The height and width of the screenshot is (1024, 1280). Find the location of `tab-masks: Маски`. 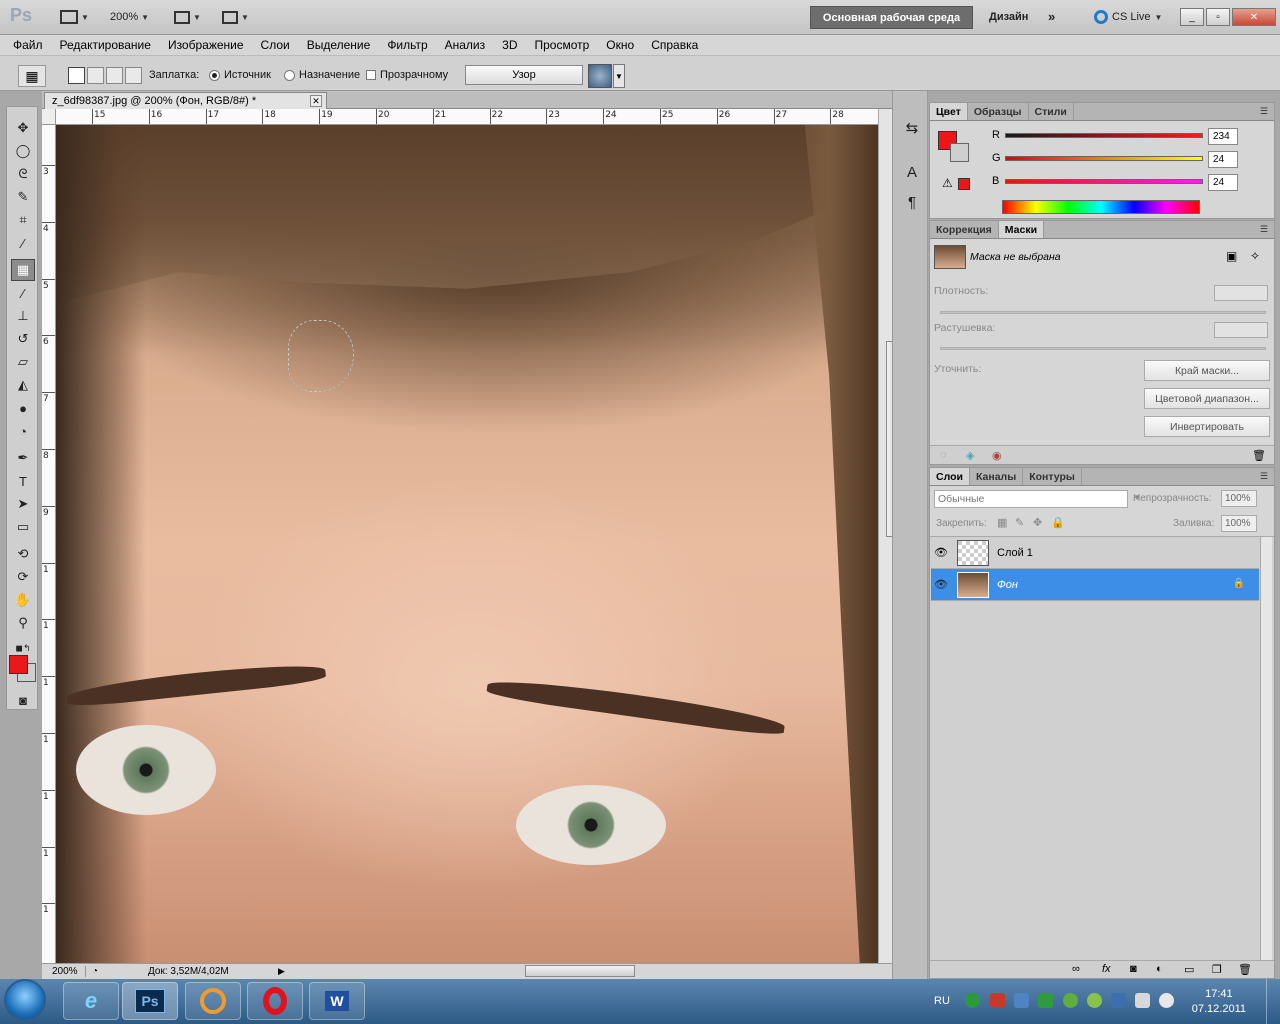

tab-masks: Маски is located at coordinates (1021, 229).